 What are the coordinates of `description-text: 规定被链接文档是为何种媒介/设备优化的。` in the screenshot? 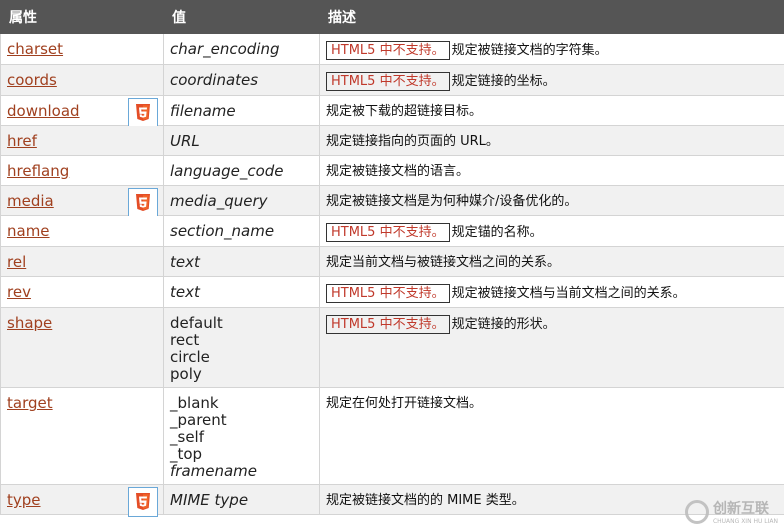 It's located at (452, 201).